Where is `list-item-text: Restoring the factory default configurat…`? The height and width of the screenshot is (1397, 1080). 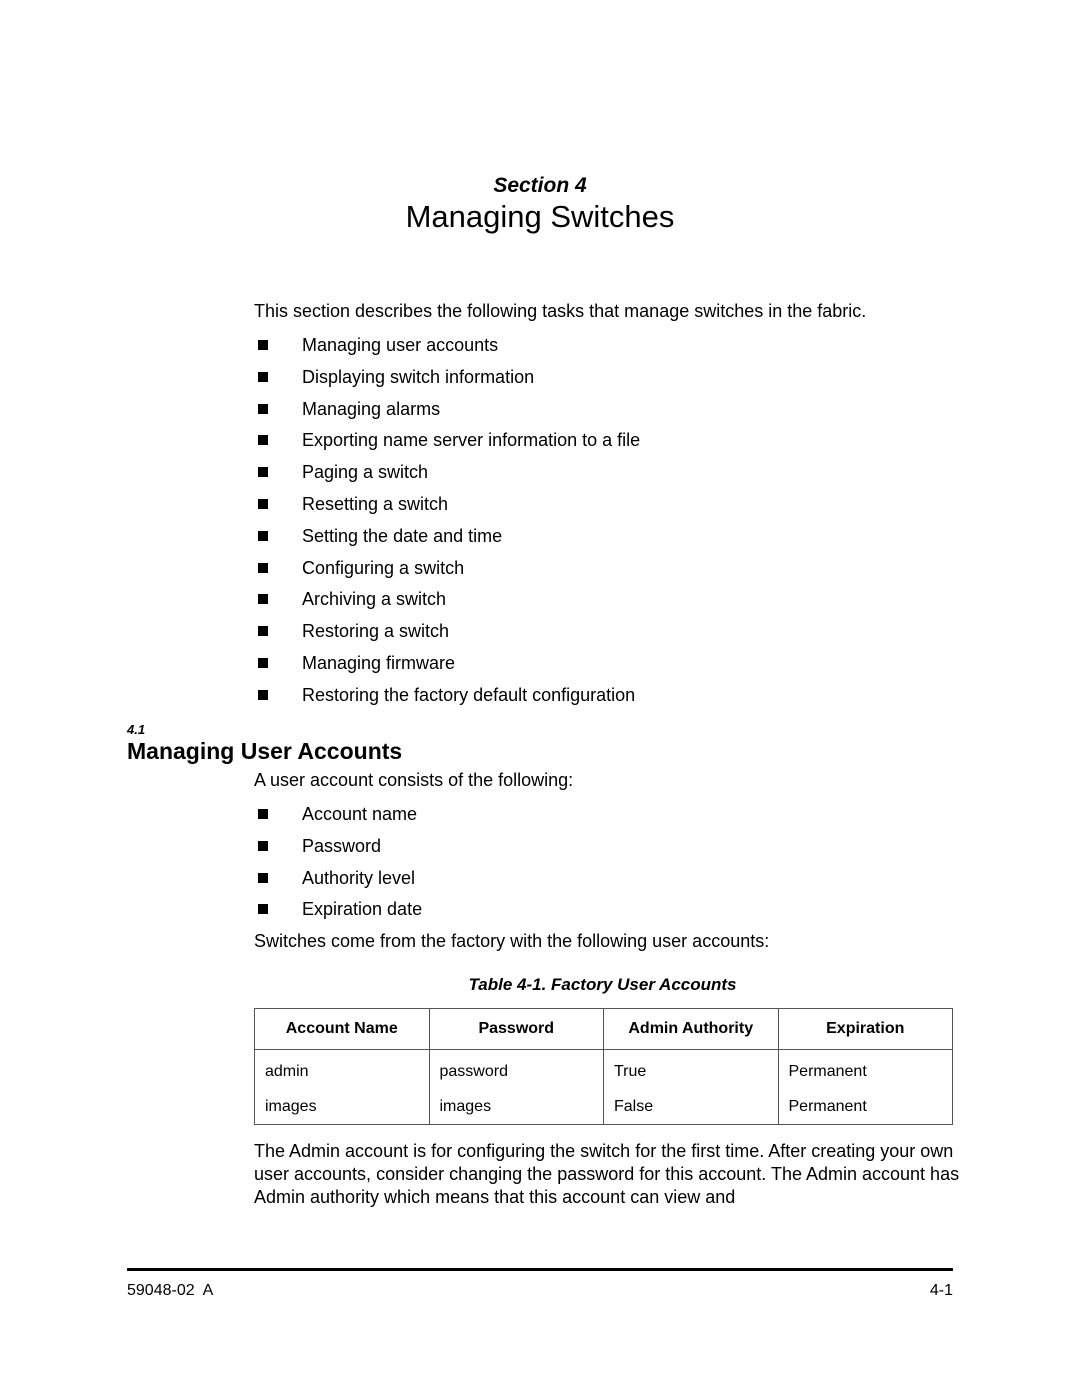 list-item-text: Restoring the factory default configurat… is located at coordinates (469, 694).